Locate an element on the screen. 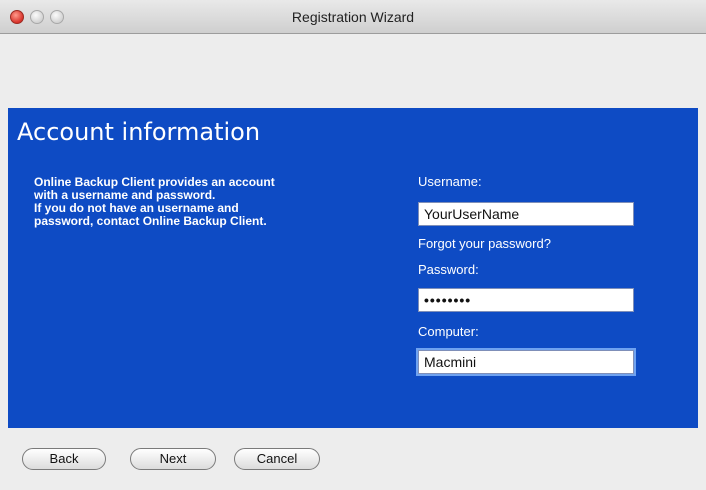 The width and height of the screenshot is (706, 490). next-button: Next is located at coordinates (173, 459).